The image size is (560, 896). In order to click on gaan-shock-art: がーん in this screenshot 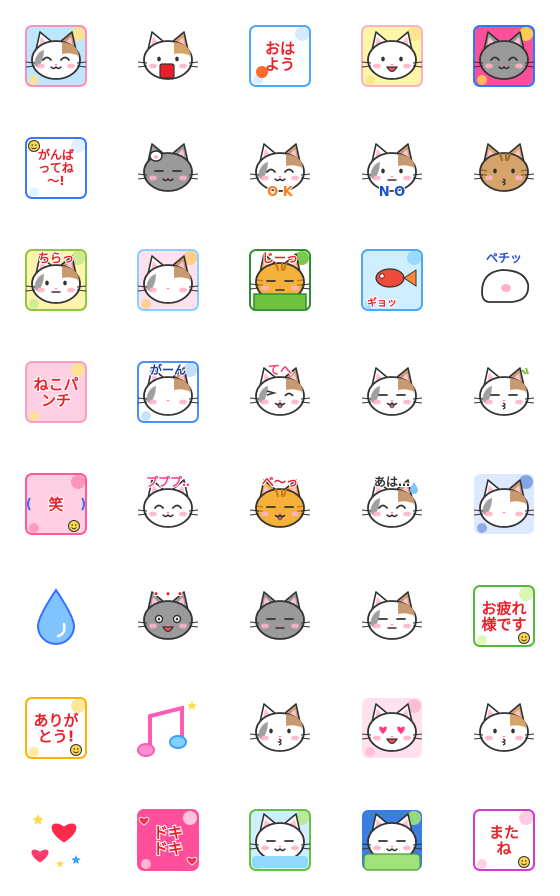, I will do `click(168, 392)`.